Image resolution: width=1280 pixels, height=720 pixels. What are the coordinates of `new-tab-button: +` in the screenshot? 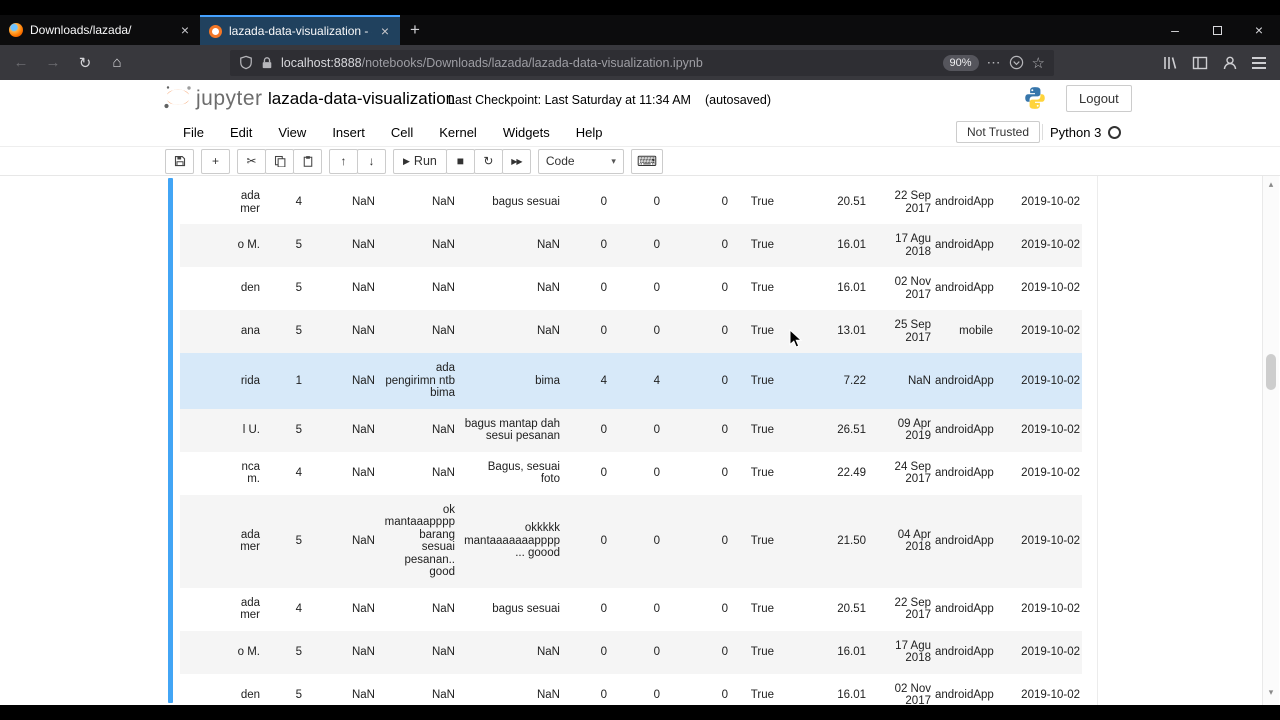 It's located at (415, 30).